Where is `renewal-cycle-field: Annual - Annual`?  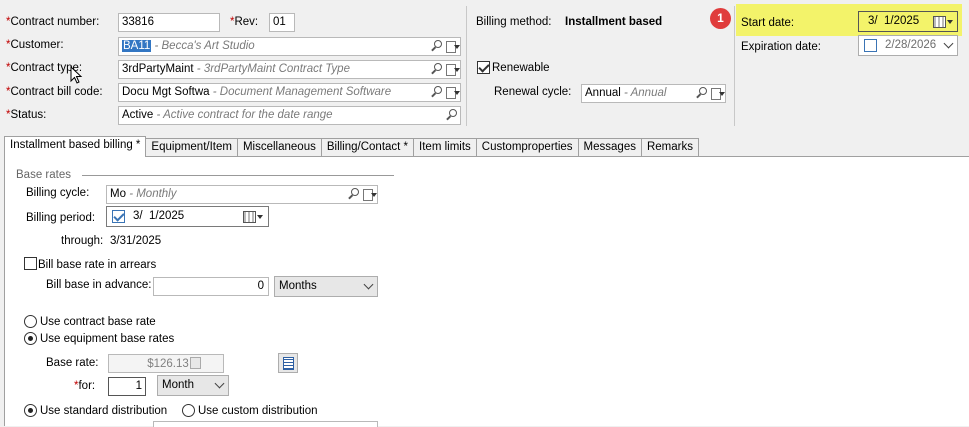 renewal-cycle-field: Annual - Annual is located at coordinates (653, 93).